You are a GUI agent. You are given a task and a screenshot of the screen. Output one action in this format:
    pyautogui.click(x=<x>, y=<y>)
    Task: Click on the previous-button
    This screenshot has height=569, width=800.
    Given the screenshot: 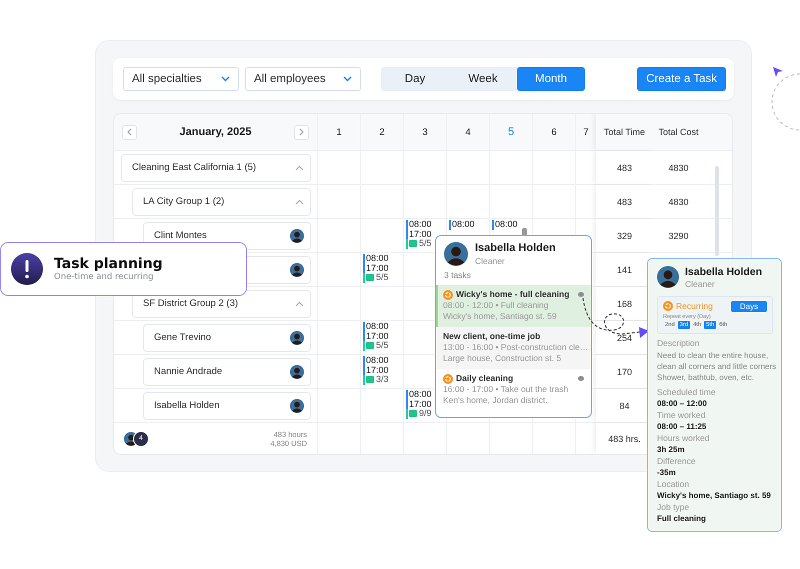 What is the action you would take?
    pyautogui.click(x=129, y=132)
    